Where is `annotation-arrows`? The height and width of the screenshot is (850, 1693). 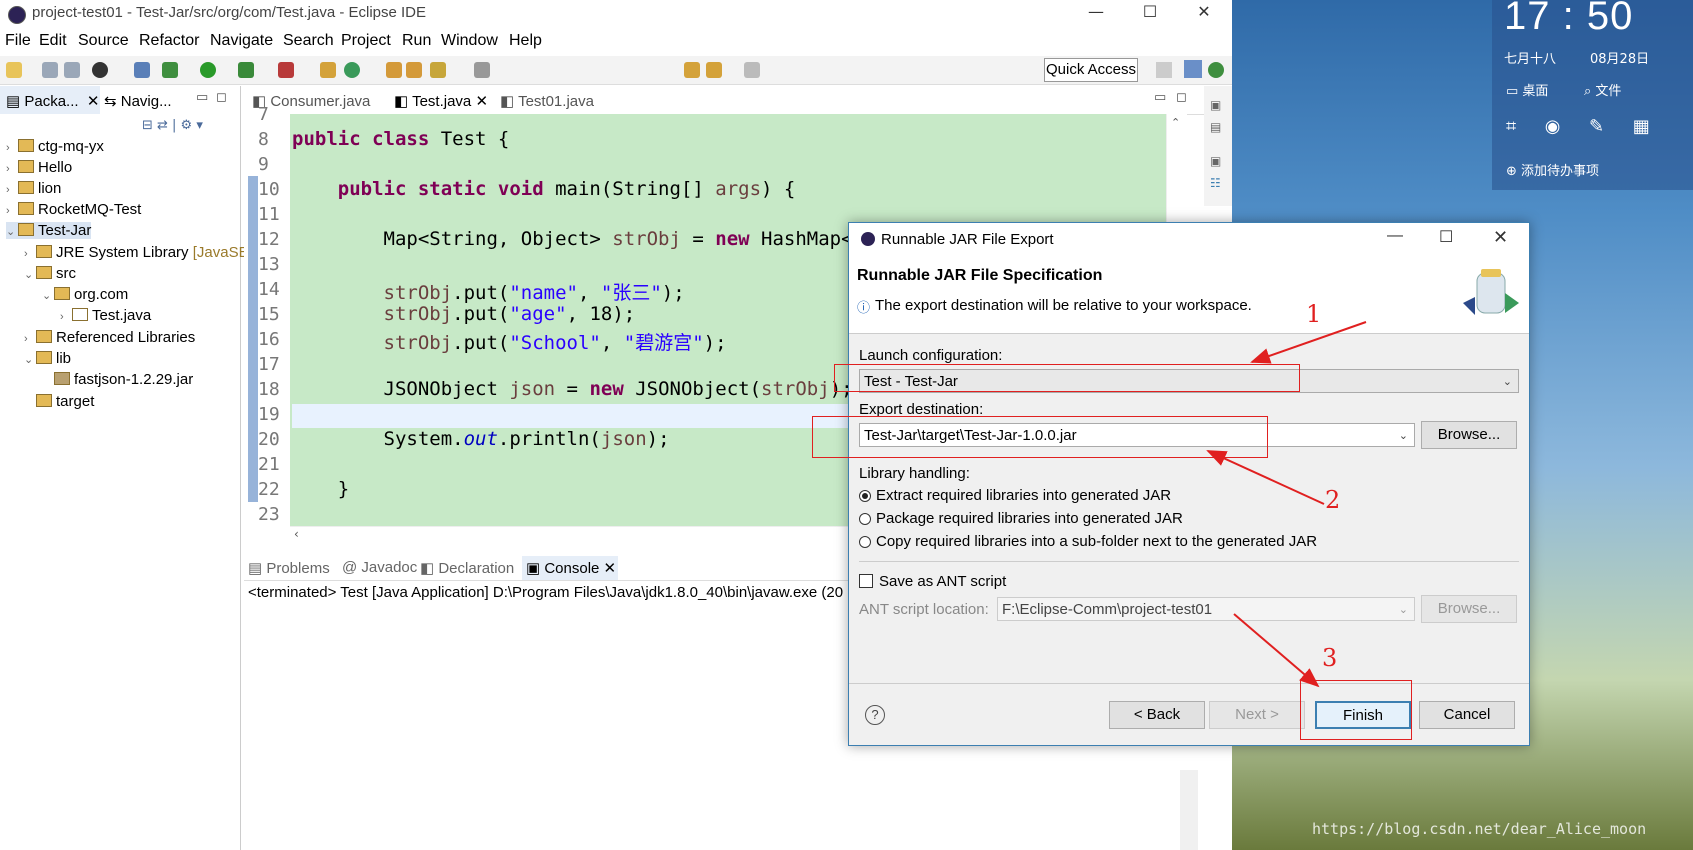 annotation-arrows is located at coordinates (1286, 504).